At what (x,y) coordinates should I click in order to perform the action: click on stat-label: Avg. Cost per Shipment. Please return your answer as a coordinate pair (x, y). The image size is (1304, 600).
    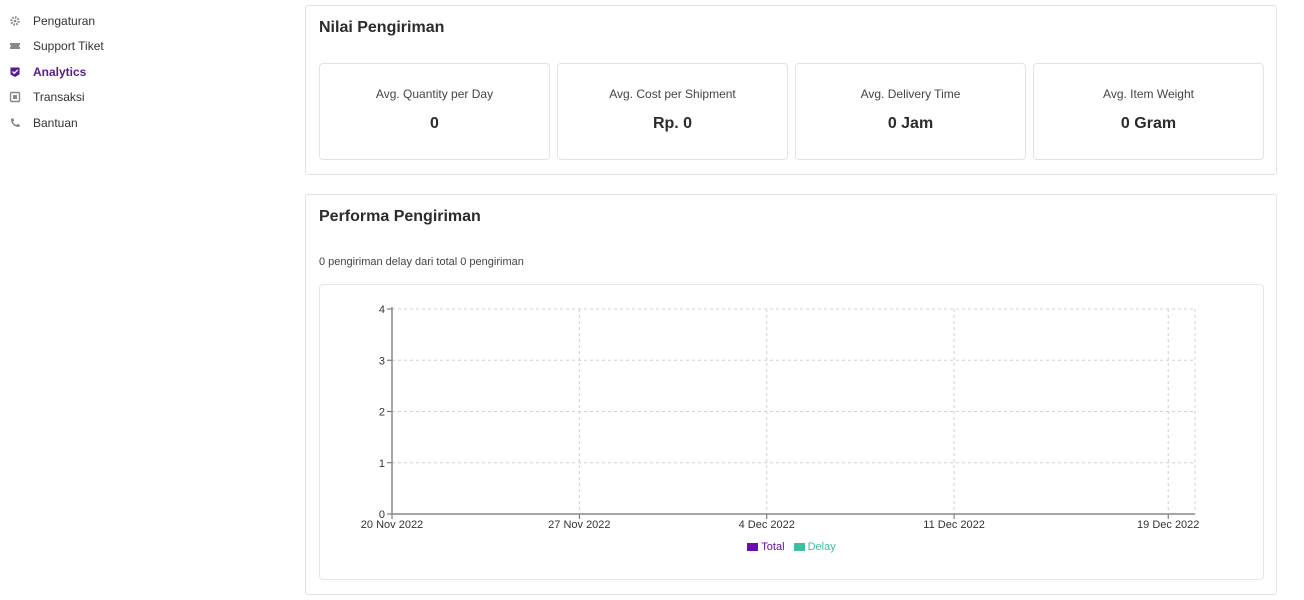
    Looking at the image, I should click on (672, 94).